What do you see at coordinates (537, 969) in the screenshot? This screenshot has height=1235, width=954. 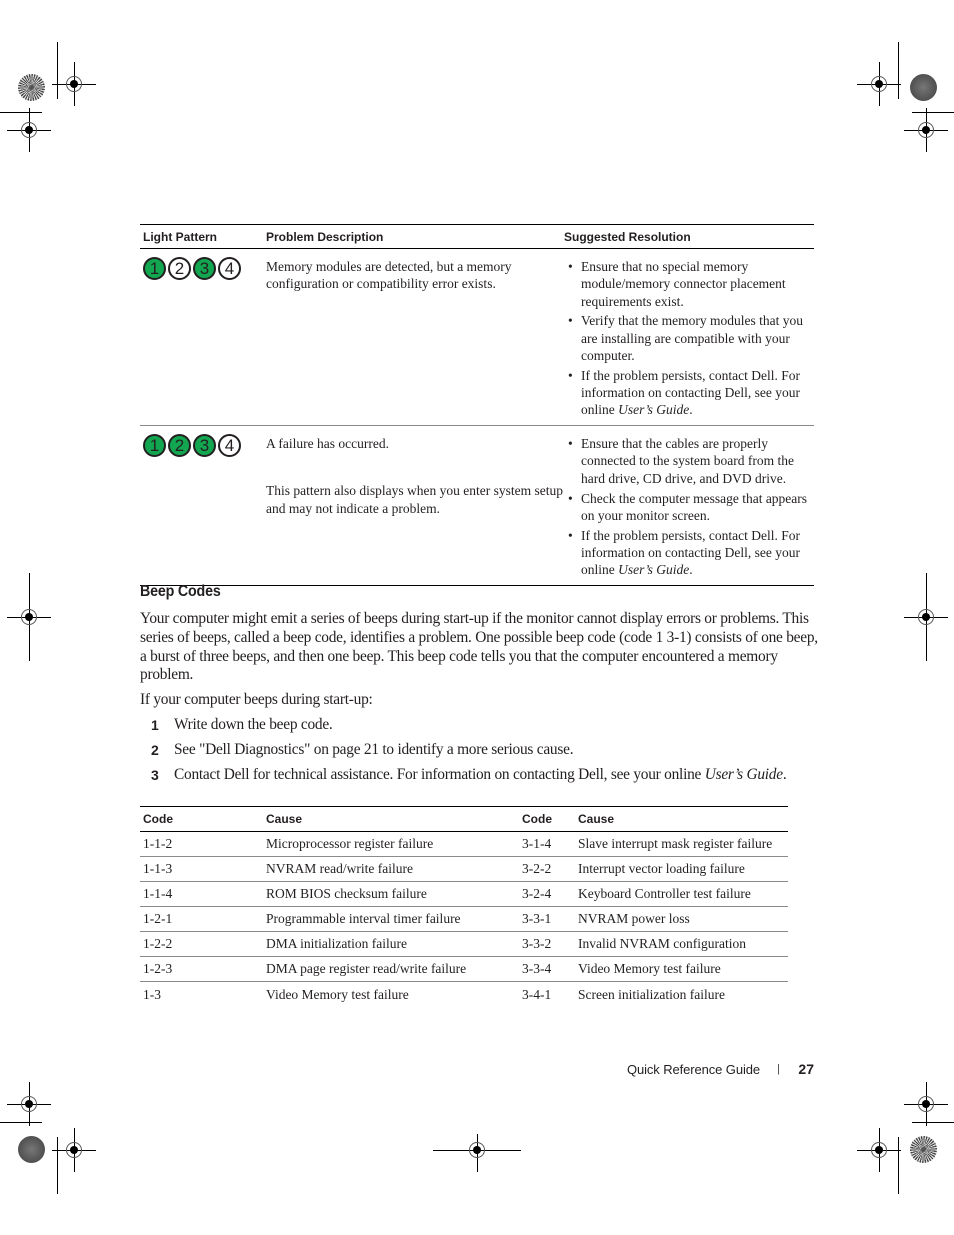 I see `beep-code-cell: 3-3-4` at bounding box center [537, 969].